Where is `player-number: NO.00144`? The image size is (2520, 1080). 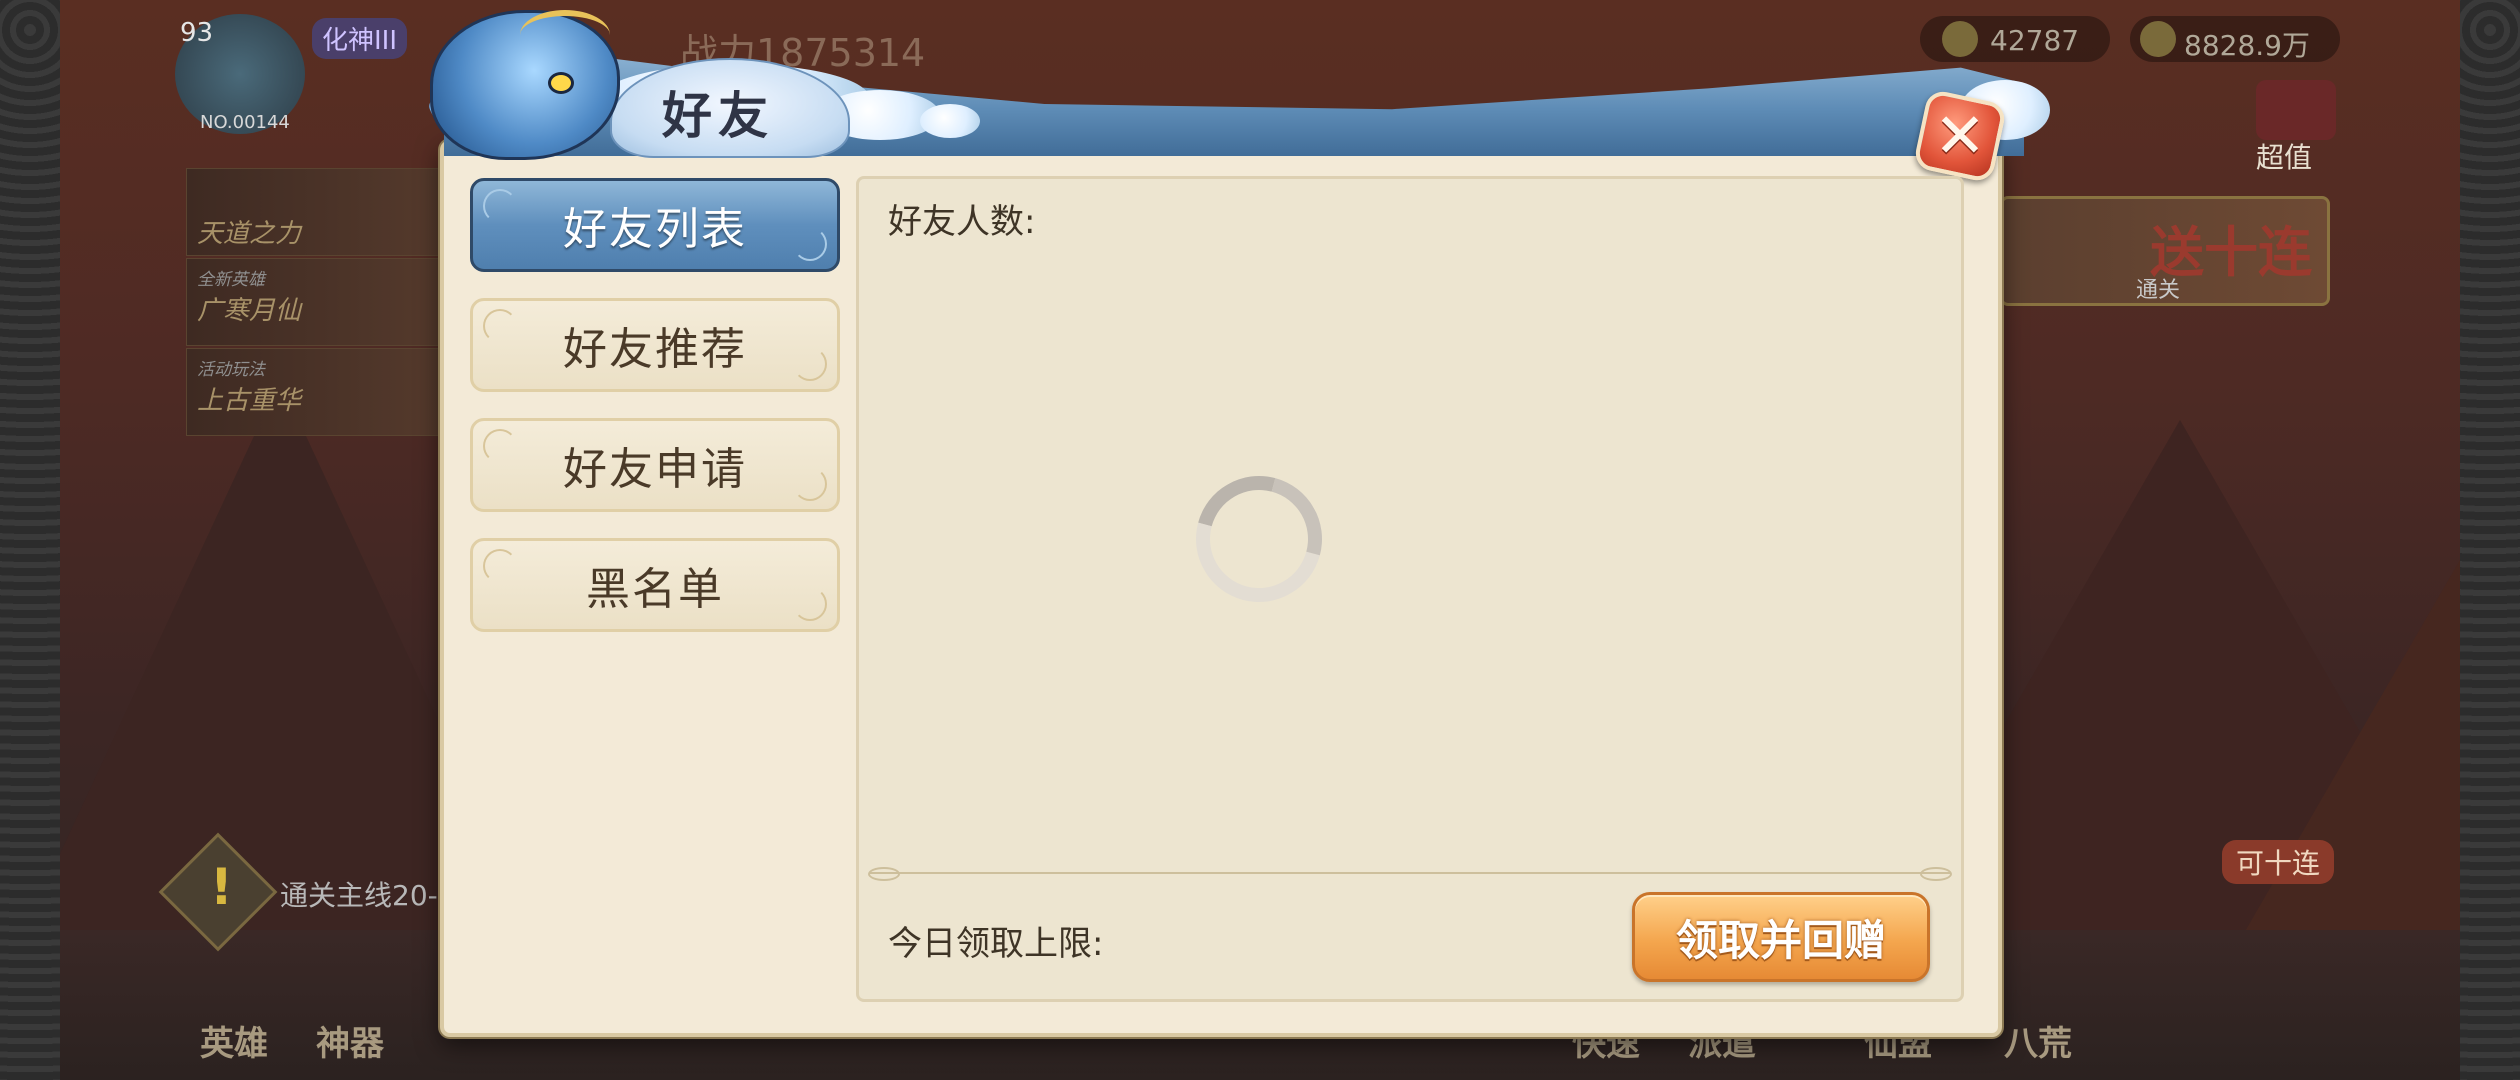
player-number: NO.00144 is located at coordinates (245, 122).